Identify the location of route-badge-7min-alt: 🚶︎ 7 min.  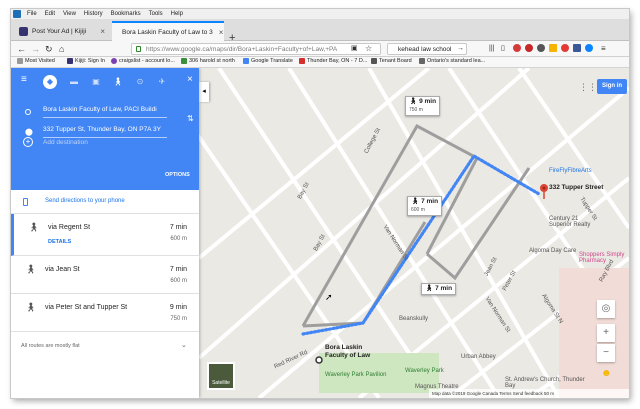
(439, 289).